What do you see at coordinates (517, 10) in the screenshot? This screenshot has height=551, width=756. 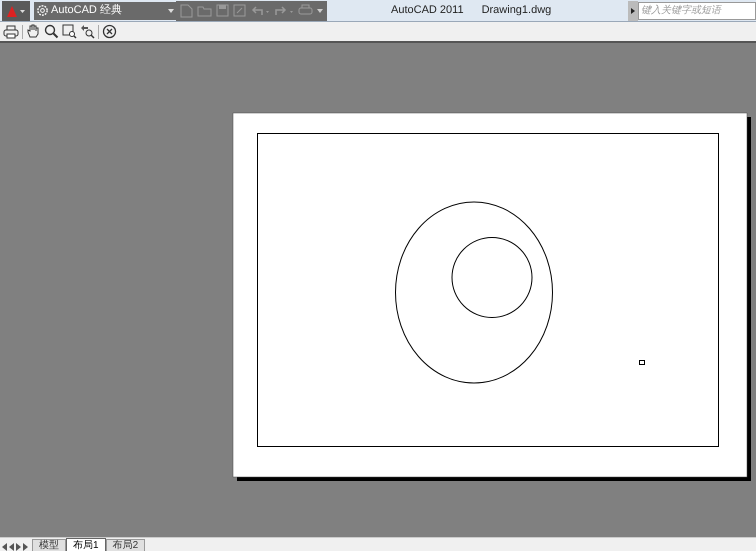 I see `document-title: Drawing1.dwg` at bounding box center [517, 10].